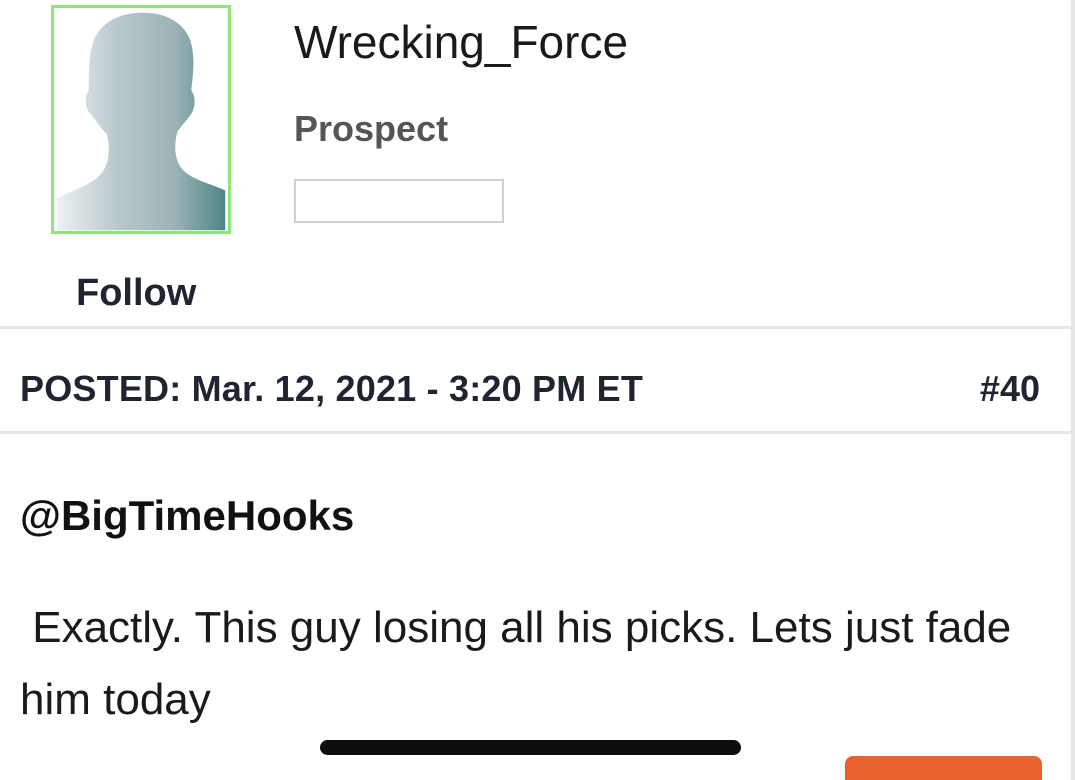  Describe the element at coordinates (530, 747) in the screenshot. I see `home-indicator` at that location.